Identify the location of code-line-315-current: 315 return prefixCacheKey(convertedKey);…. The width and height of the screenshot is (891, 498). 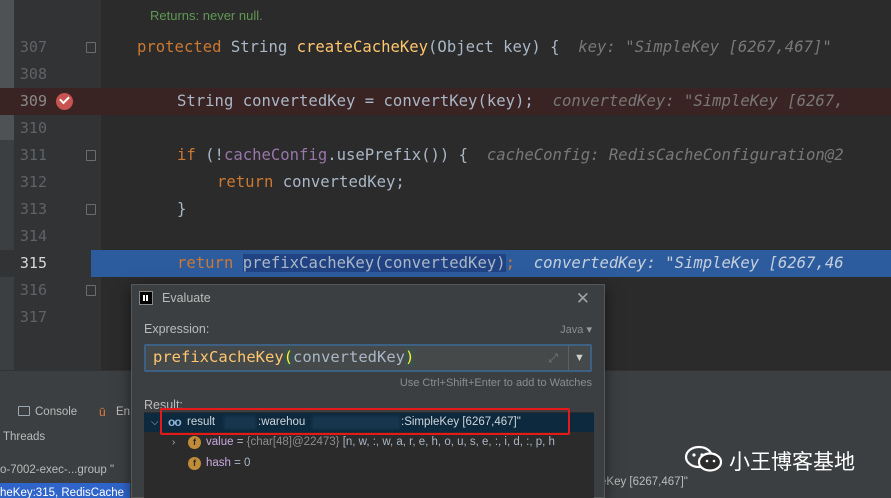
(445, 263).